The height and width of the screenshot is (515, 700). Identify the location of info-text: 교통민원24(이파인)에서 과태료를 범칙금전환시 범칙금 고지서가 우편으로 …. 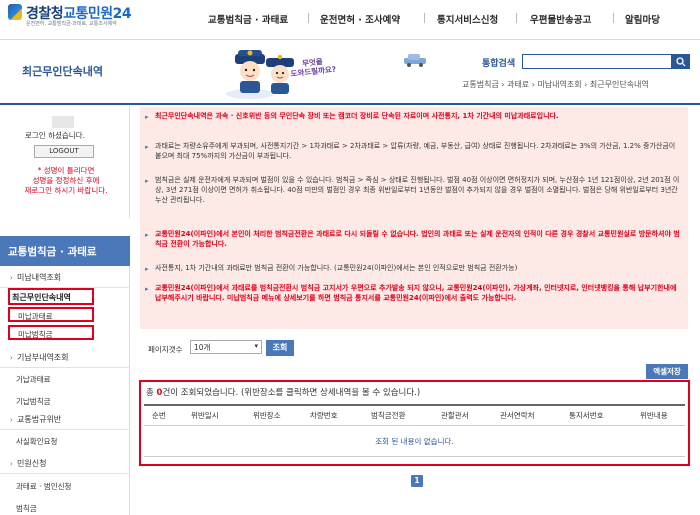
(416, 293).